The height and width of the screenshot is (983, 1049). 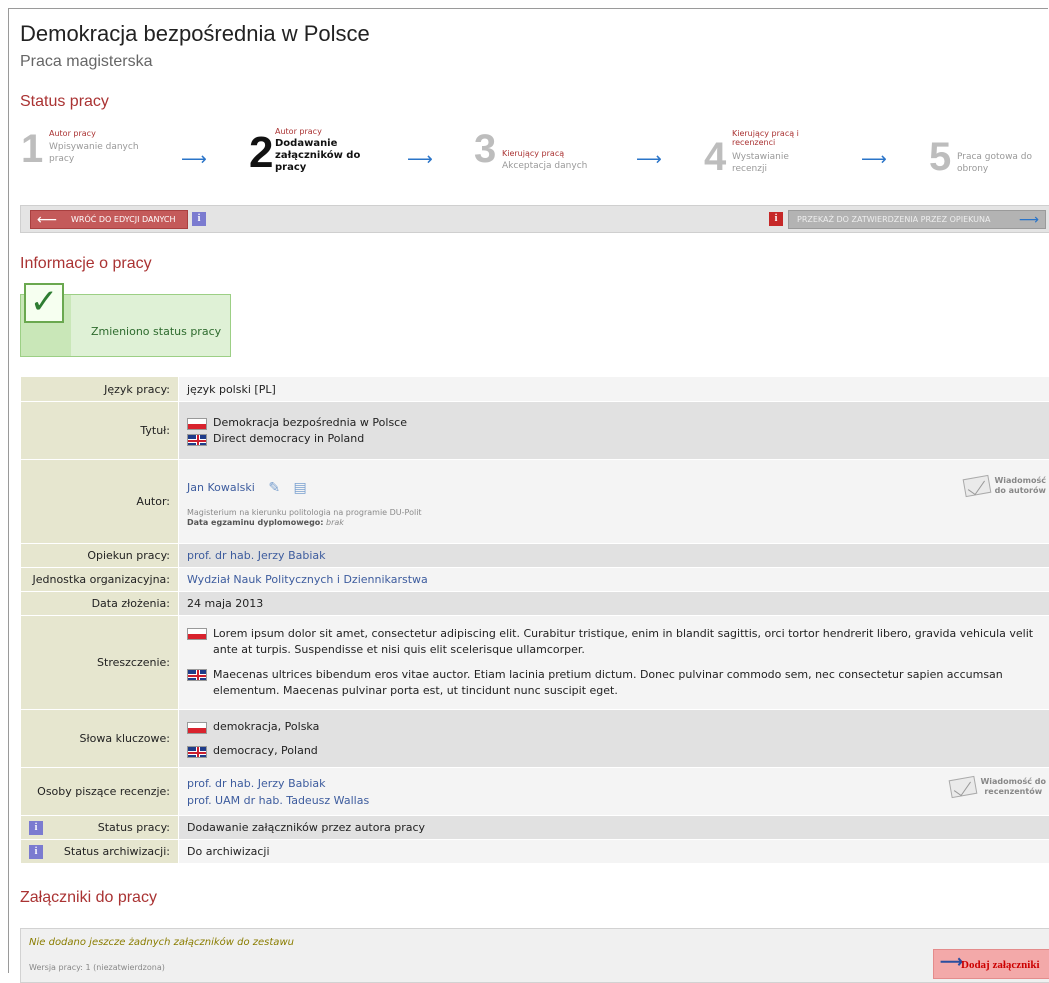 What do you see at coordinates (44, 303) in the screenshot?
I see `checkmark-icon: ✓` at bounding box center [44, 303].